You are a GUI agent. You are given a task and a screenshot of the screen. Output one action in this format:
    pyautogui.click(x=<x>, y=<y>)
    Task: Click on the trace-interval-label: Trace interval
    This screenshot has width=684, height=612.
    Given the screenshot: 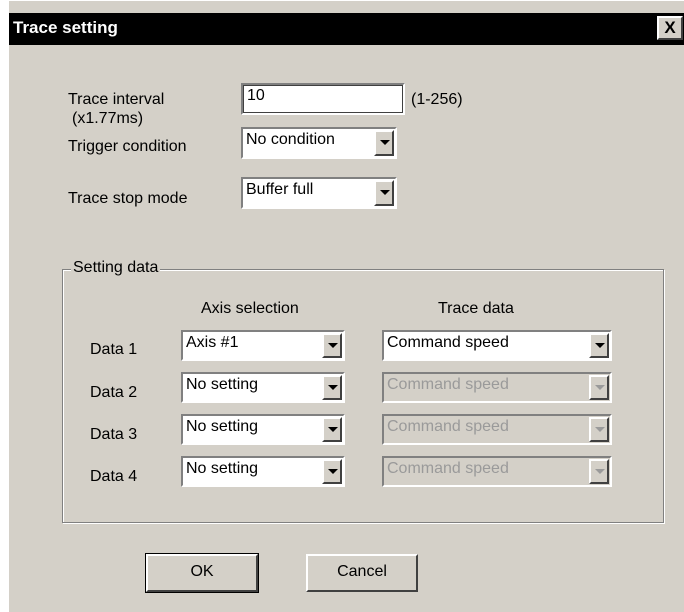 What is the action you would take?
    pyautogui.click(x=116, y=99)
    